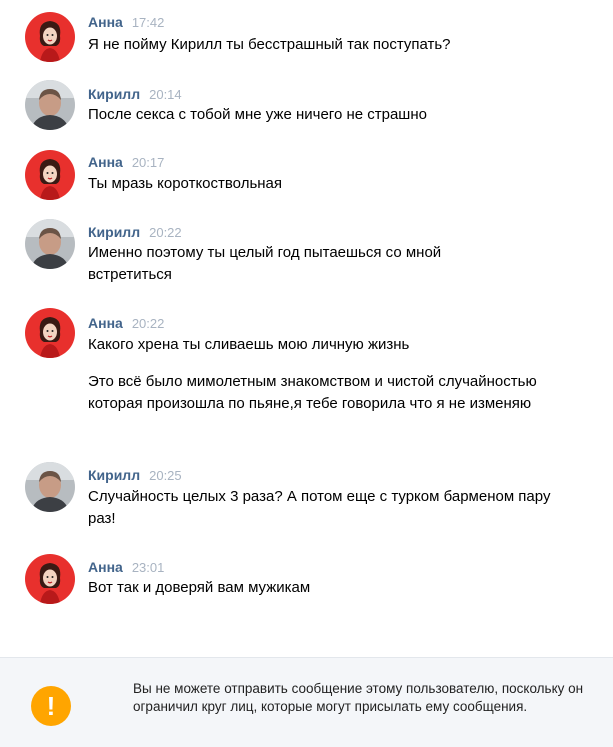 The height and width of the screenshot is (747, 613). I want to click on message-time: 20:14, so click(165, 94).